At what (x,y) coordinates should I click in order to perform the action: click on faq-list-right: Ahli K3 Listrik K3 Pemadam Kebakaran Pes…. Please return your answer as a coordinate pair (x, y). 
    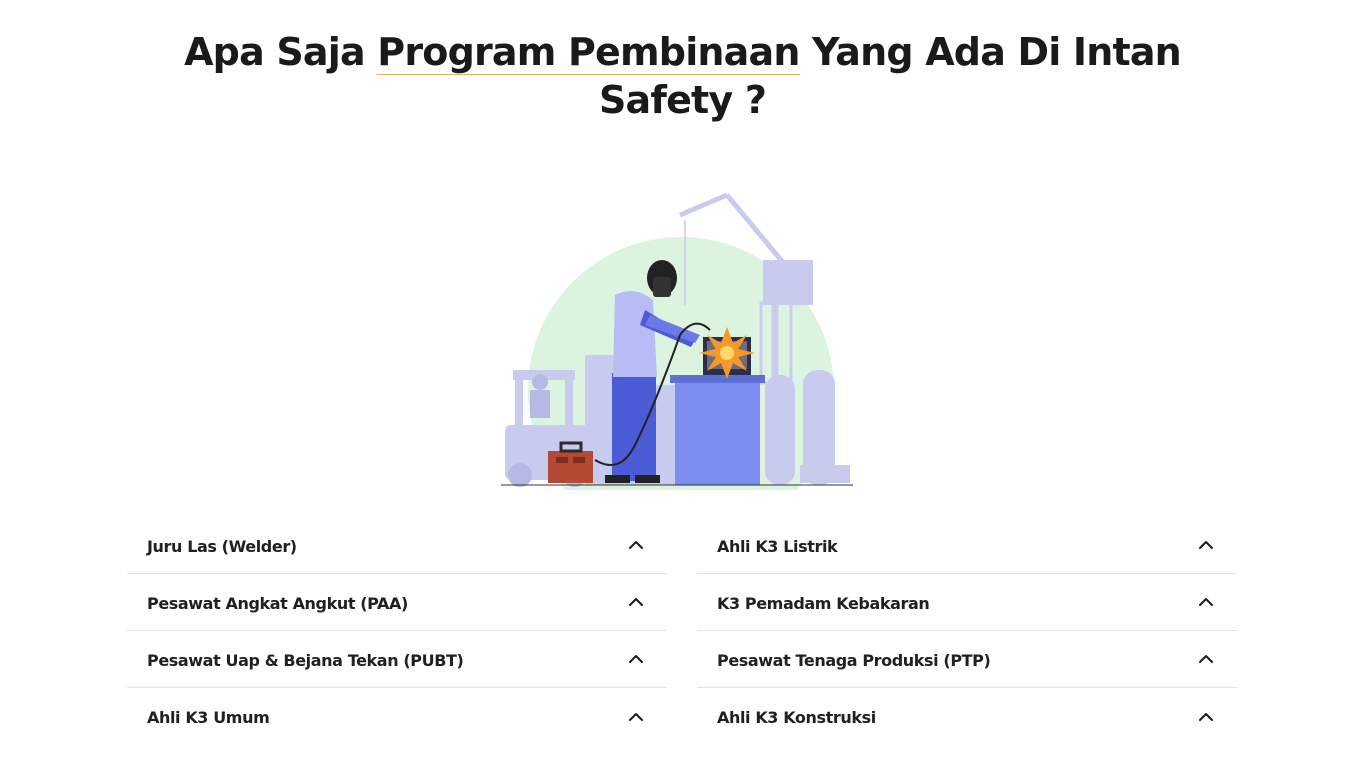
    Looking at the image, I should click on (967, 631).